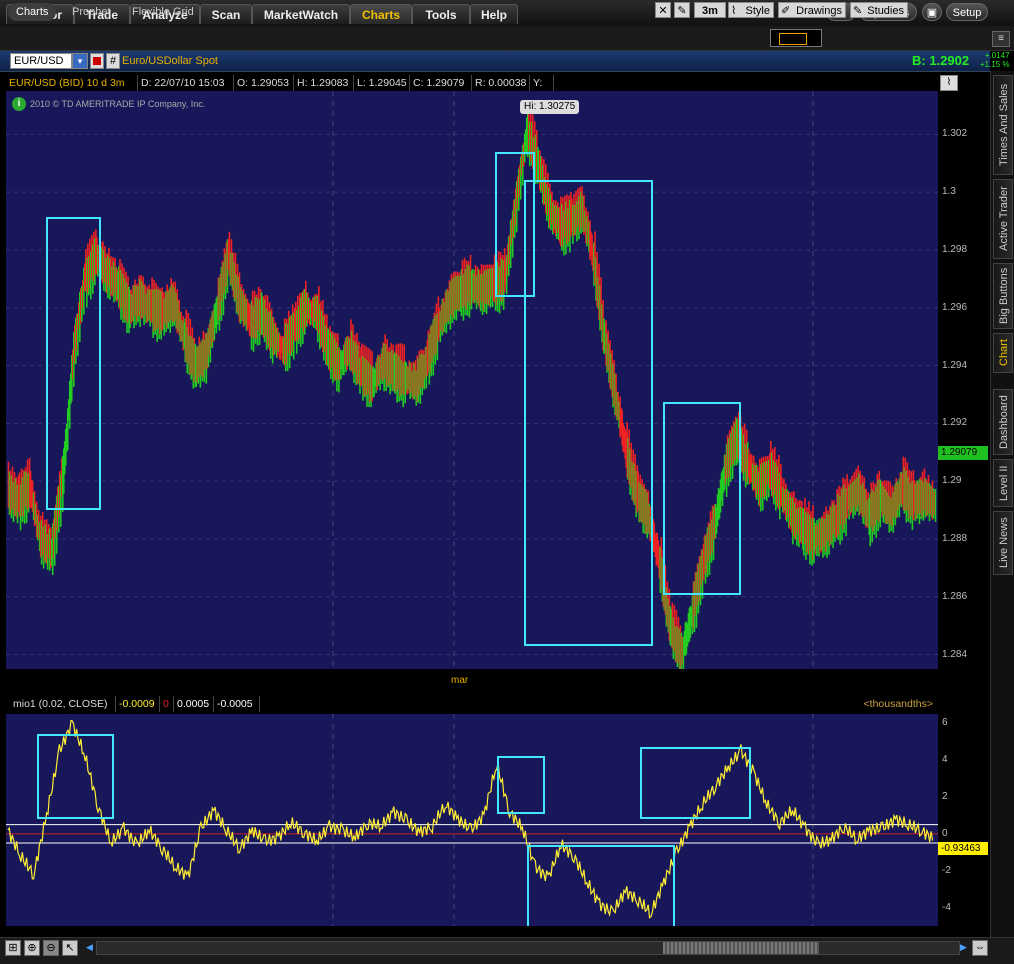  I want to click on style-icon: ⌇, so click(734, 11).